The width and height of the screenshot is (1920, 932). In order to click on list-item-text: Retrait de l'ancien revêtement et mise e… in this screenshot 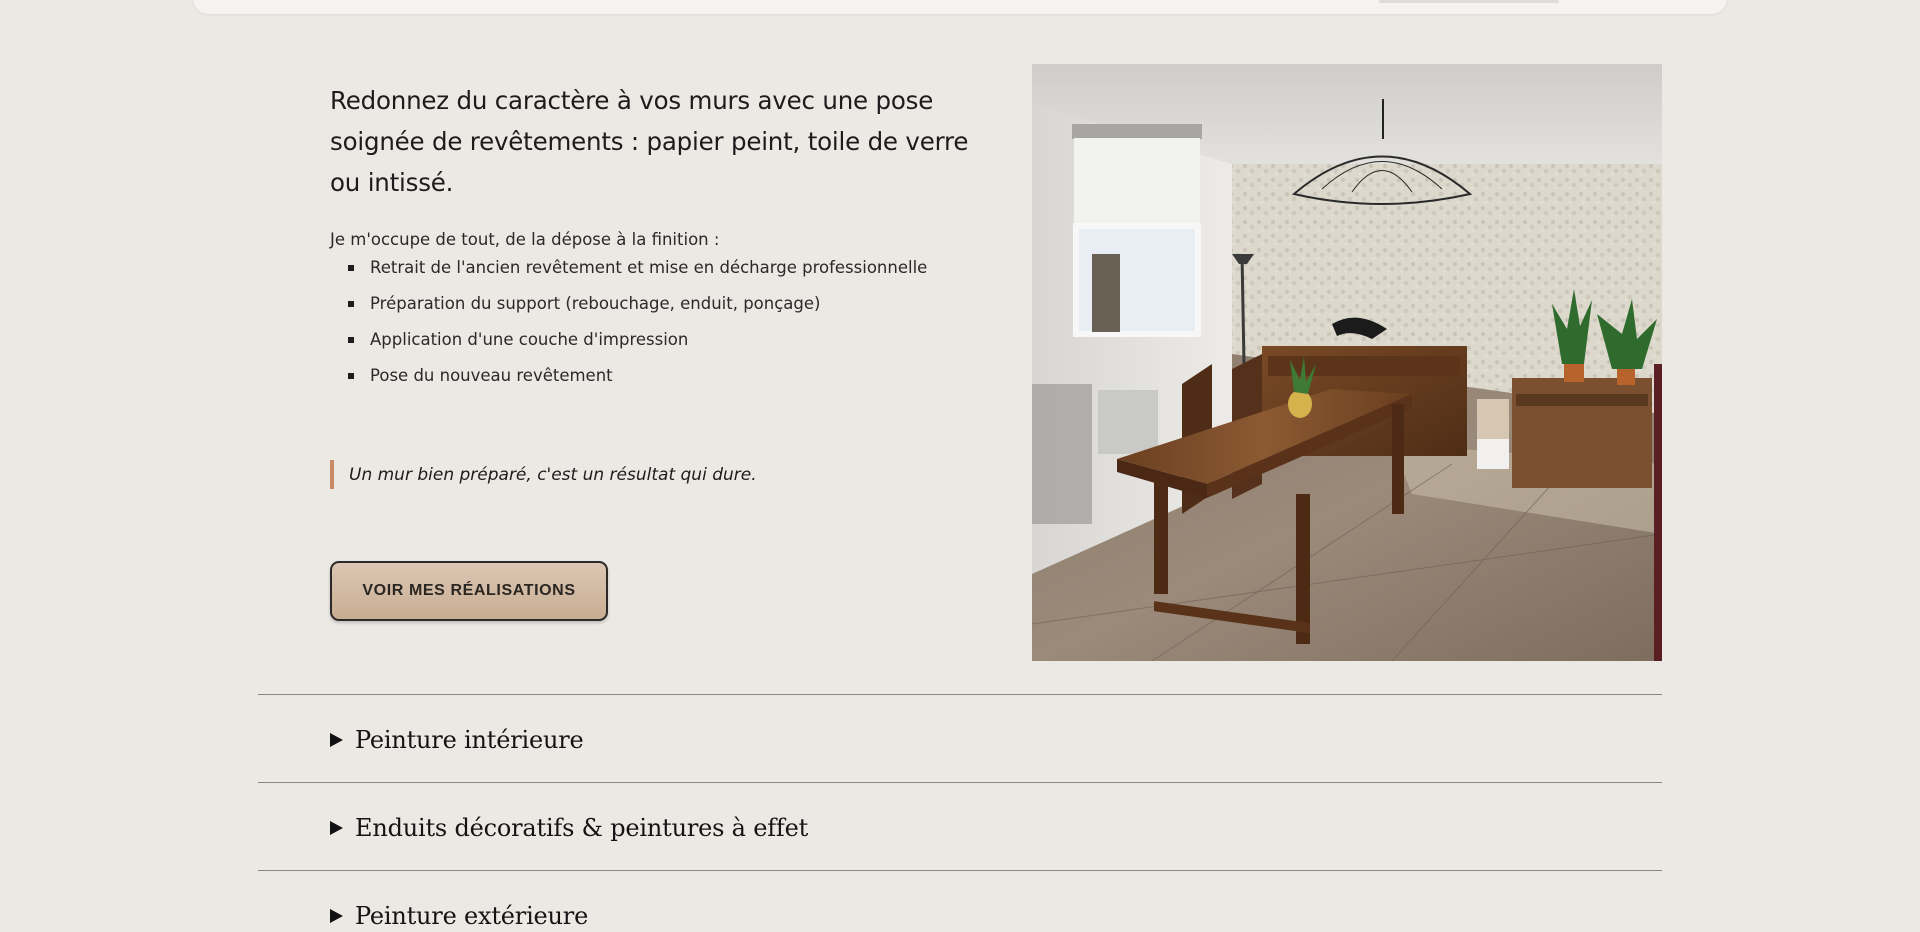, I will do `click(649, 267)`.